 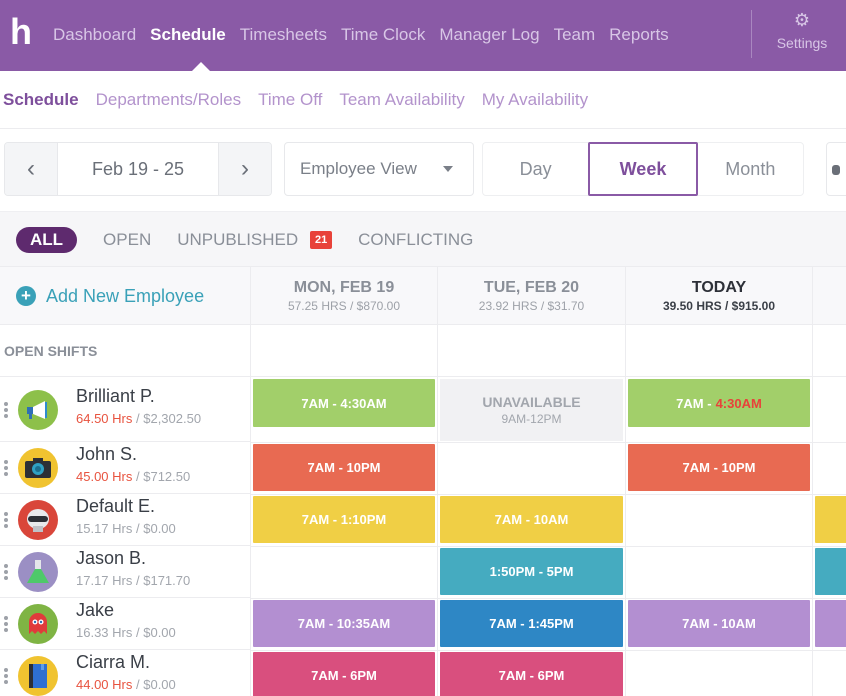 What do you see at coordinates (95, 610) in the screenshot?
I see `employee-name: Jake` at bounding box center [95, 610].